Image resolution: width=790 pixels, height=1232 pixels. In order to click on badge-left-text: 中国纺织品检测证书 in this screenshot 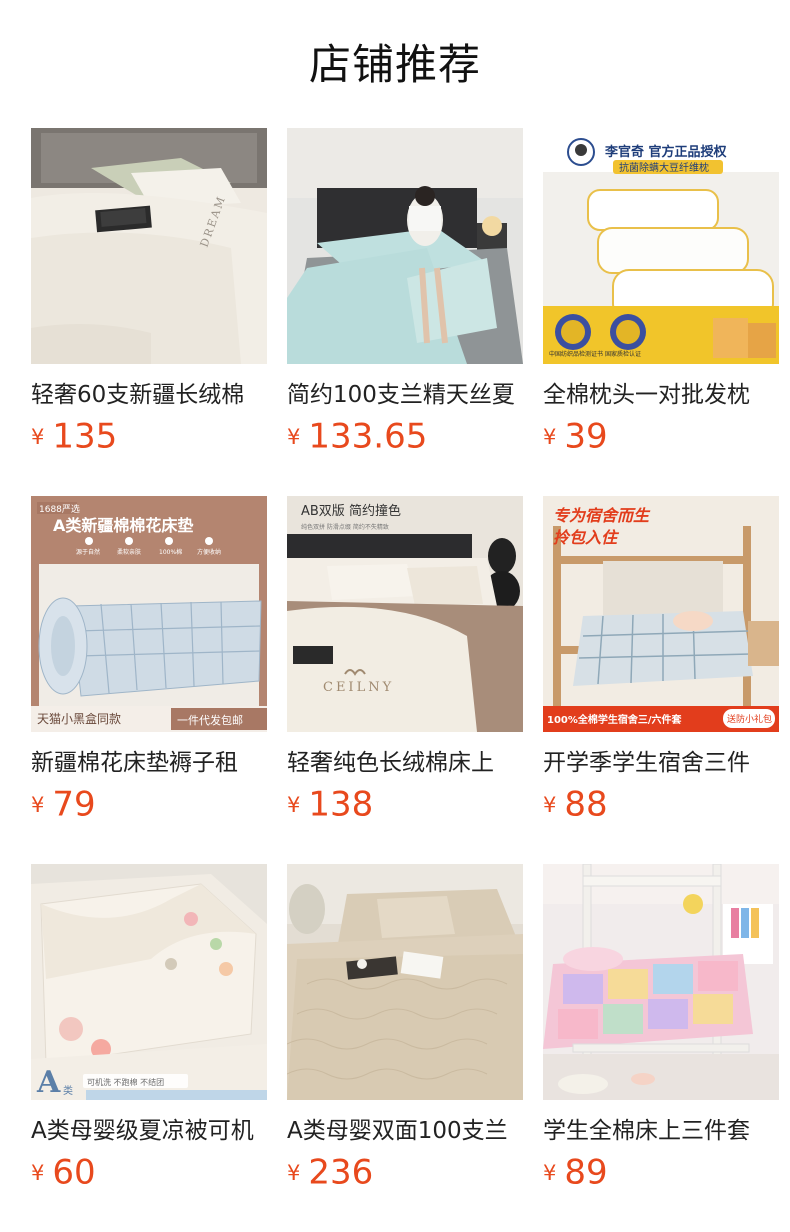, I will do `click(576, 354)`.